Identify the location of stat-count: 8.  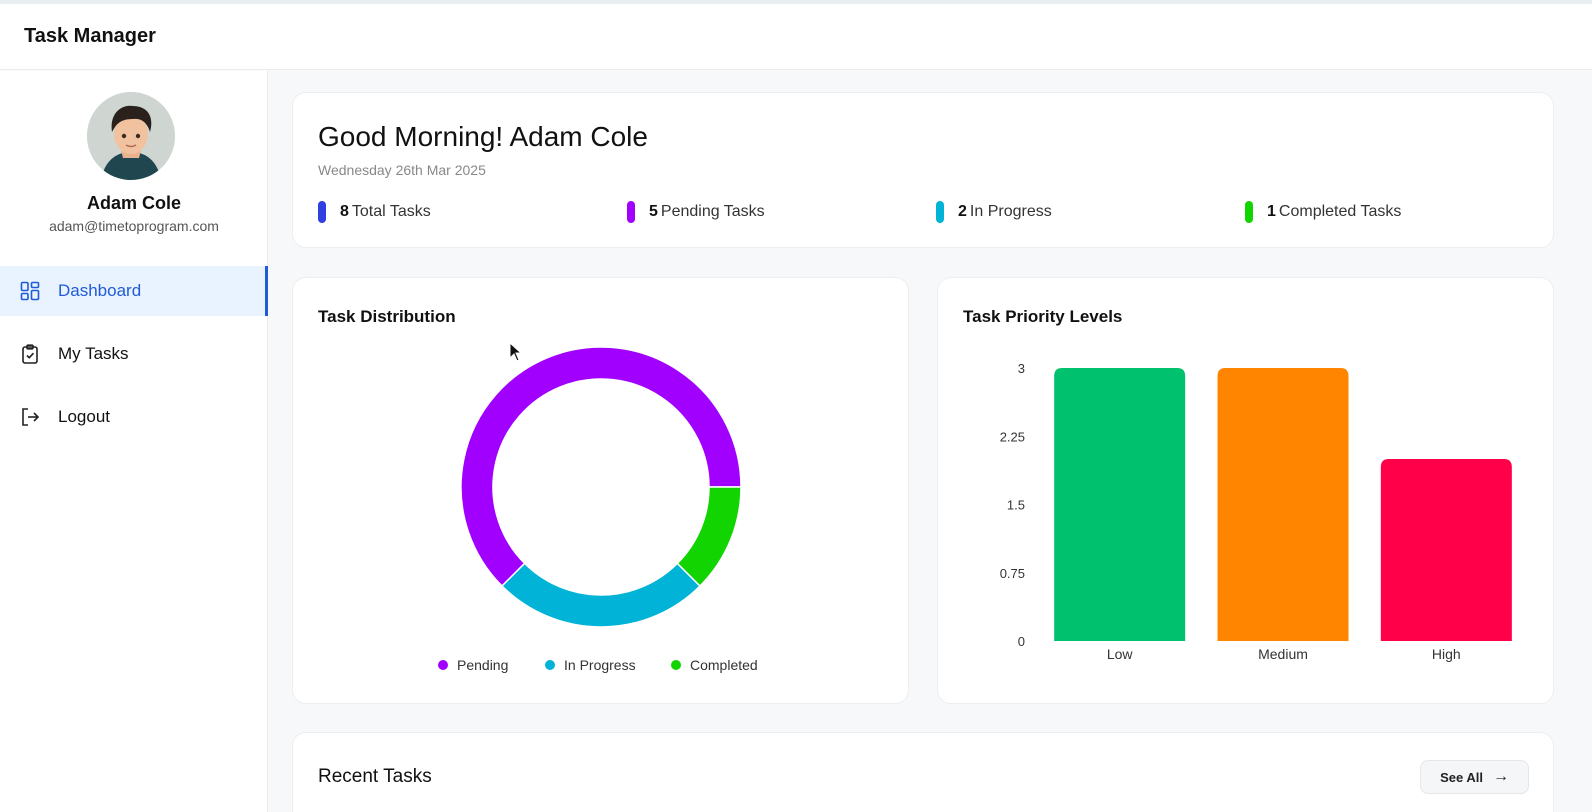
(344, 211).